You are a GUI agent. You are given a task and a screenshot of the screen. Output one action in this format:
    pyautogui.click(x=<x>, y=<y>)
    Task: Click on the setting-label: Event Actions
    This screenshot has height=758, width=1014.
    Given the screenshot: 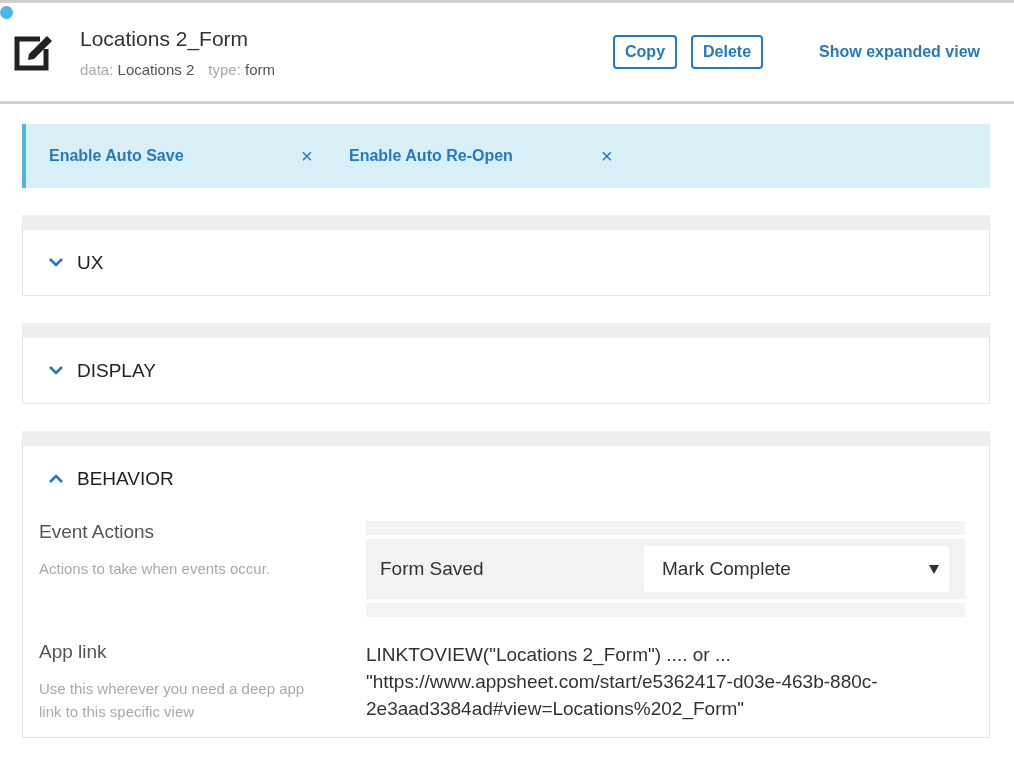 What is the action you would take?
    pyautogui.click(x=97, y=532)
    